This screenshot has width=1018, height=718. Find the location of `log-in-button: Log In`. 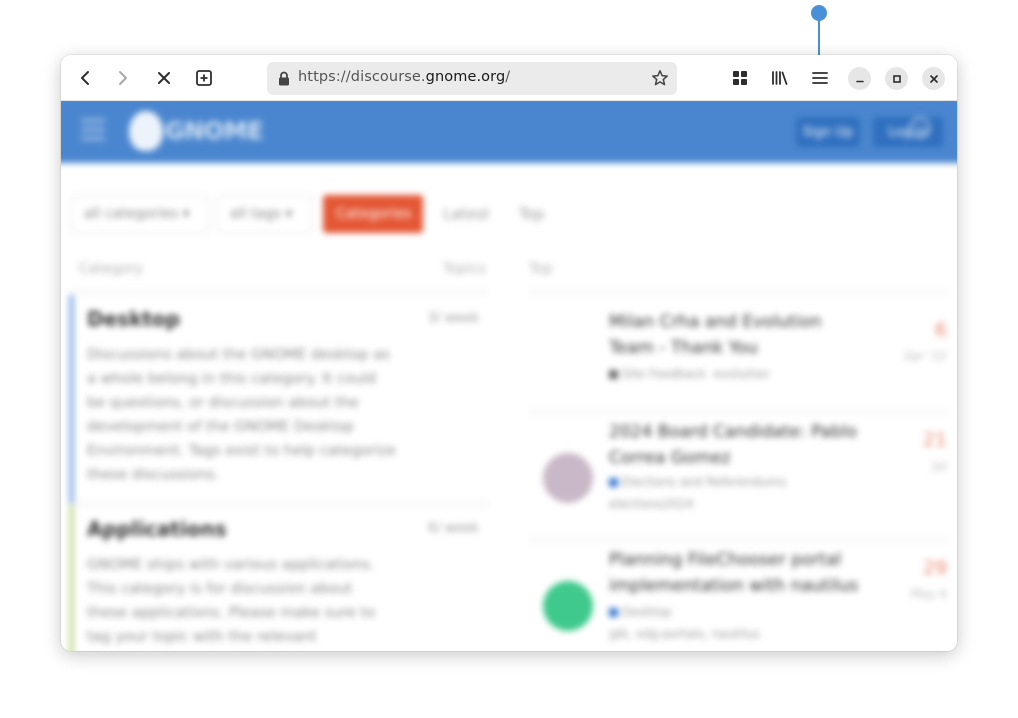

log-in-button: Log In is located at coordinates (908, 132).